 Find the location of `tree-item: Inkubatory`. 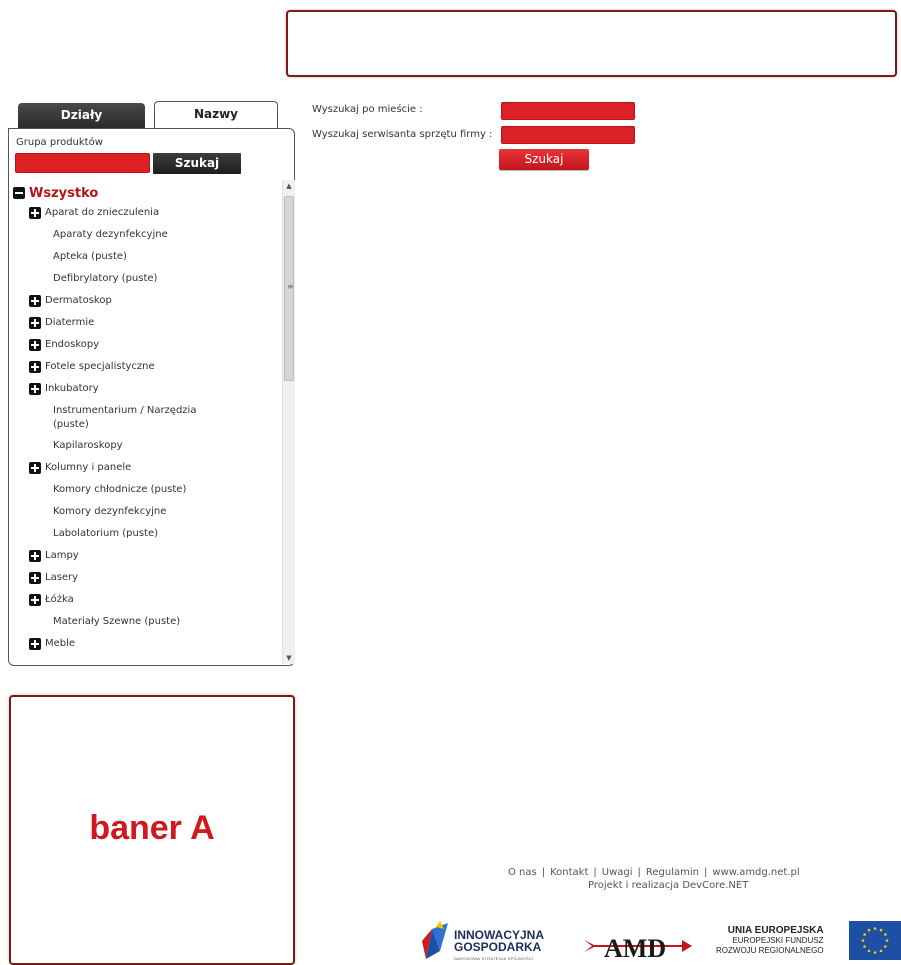

tree-item: Inkubatory is located at coordinates (64, 389).